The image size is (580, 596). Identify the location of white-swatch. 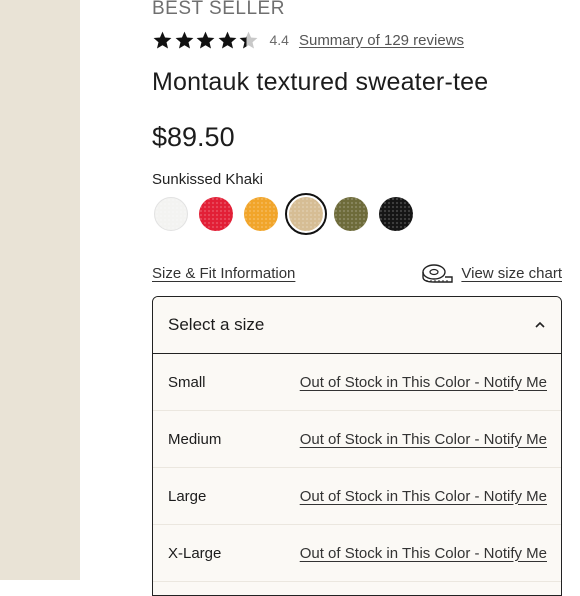
(171, 214).